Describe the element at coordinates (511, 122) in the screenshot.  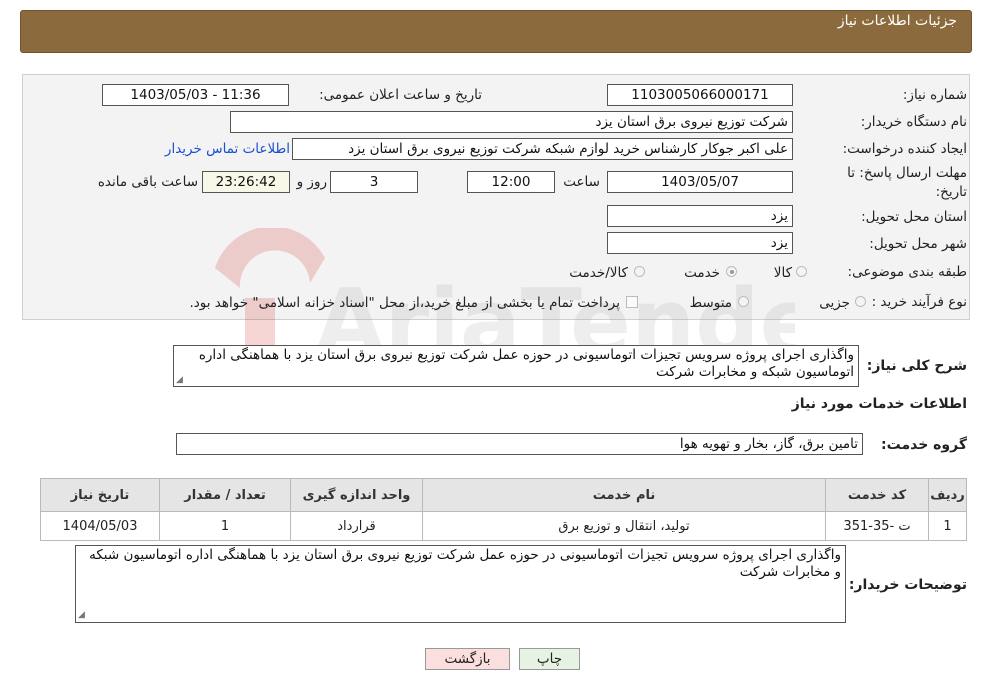
I see `buyer-org-field: شرکت توزیع نیروی برق استان یزد` at that location.